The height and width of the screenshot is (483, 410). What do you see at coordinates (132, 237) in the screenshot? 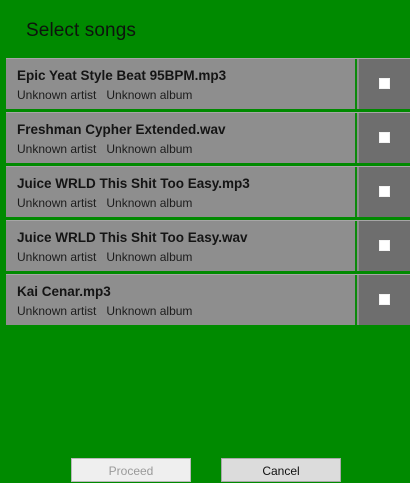
I see `song-title: Juice WRLD This Shit Too Easy.wav` at bounding box center [132, 237].